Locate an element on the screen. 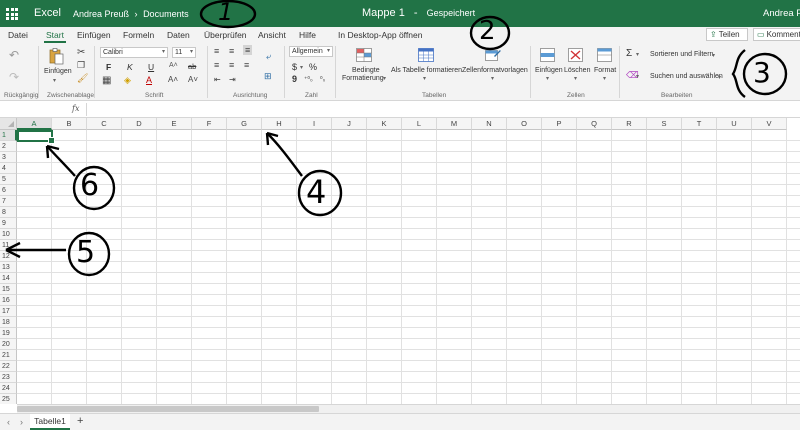  currency-button: $ is located at coordinates (294, 67).